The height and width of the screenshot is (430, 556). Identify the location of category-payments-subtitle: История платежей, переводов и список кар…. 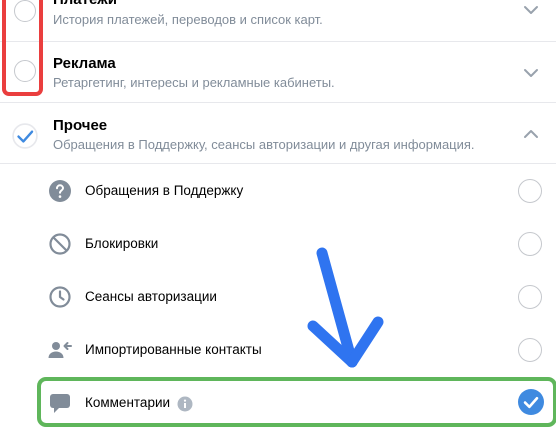
(188, 19).